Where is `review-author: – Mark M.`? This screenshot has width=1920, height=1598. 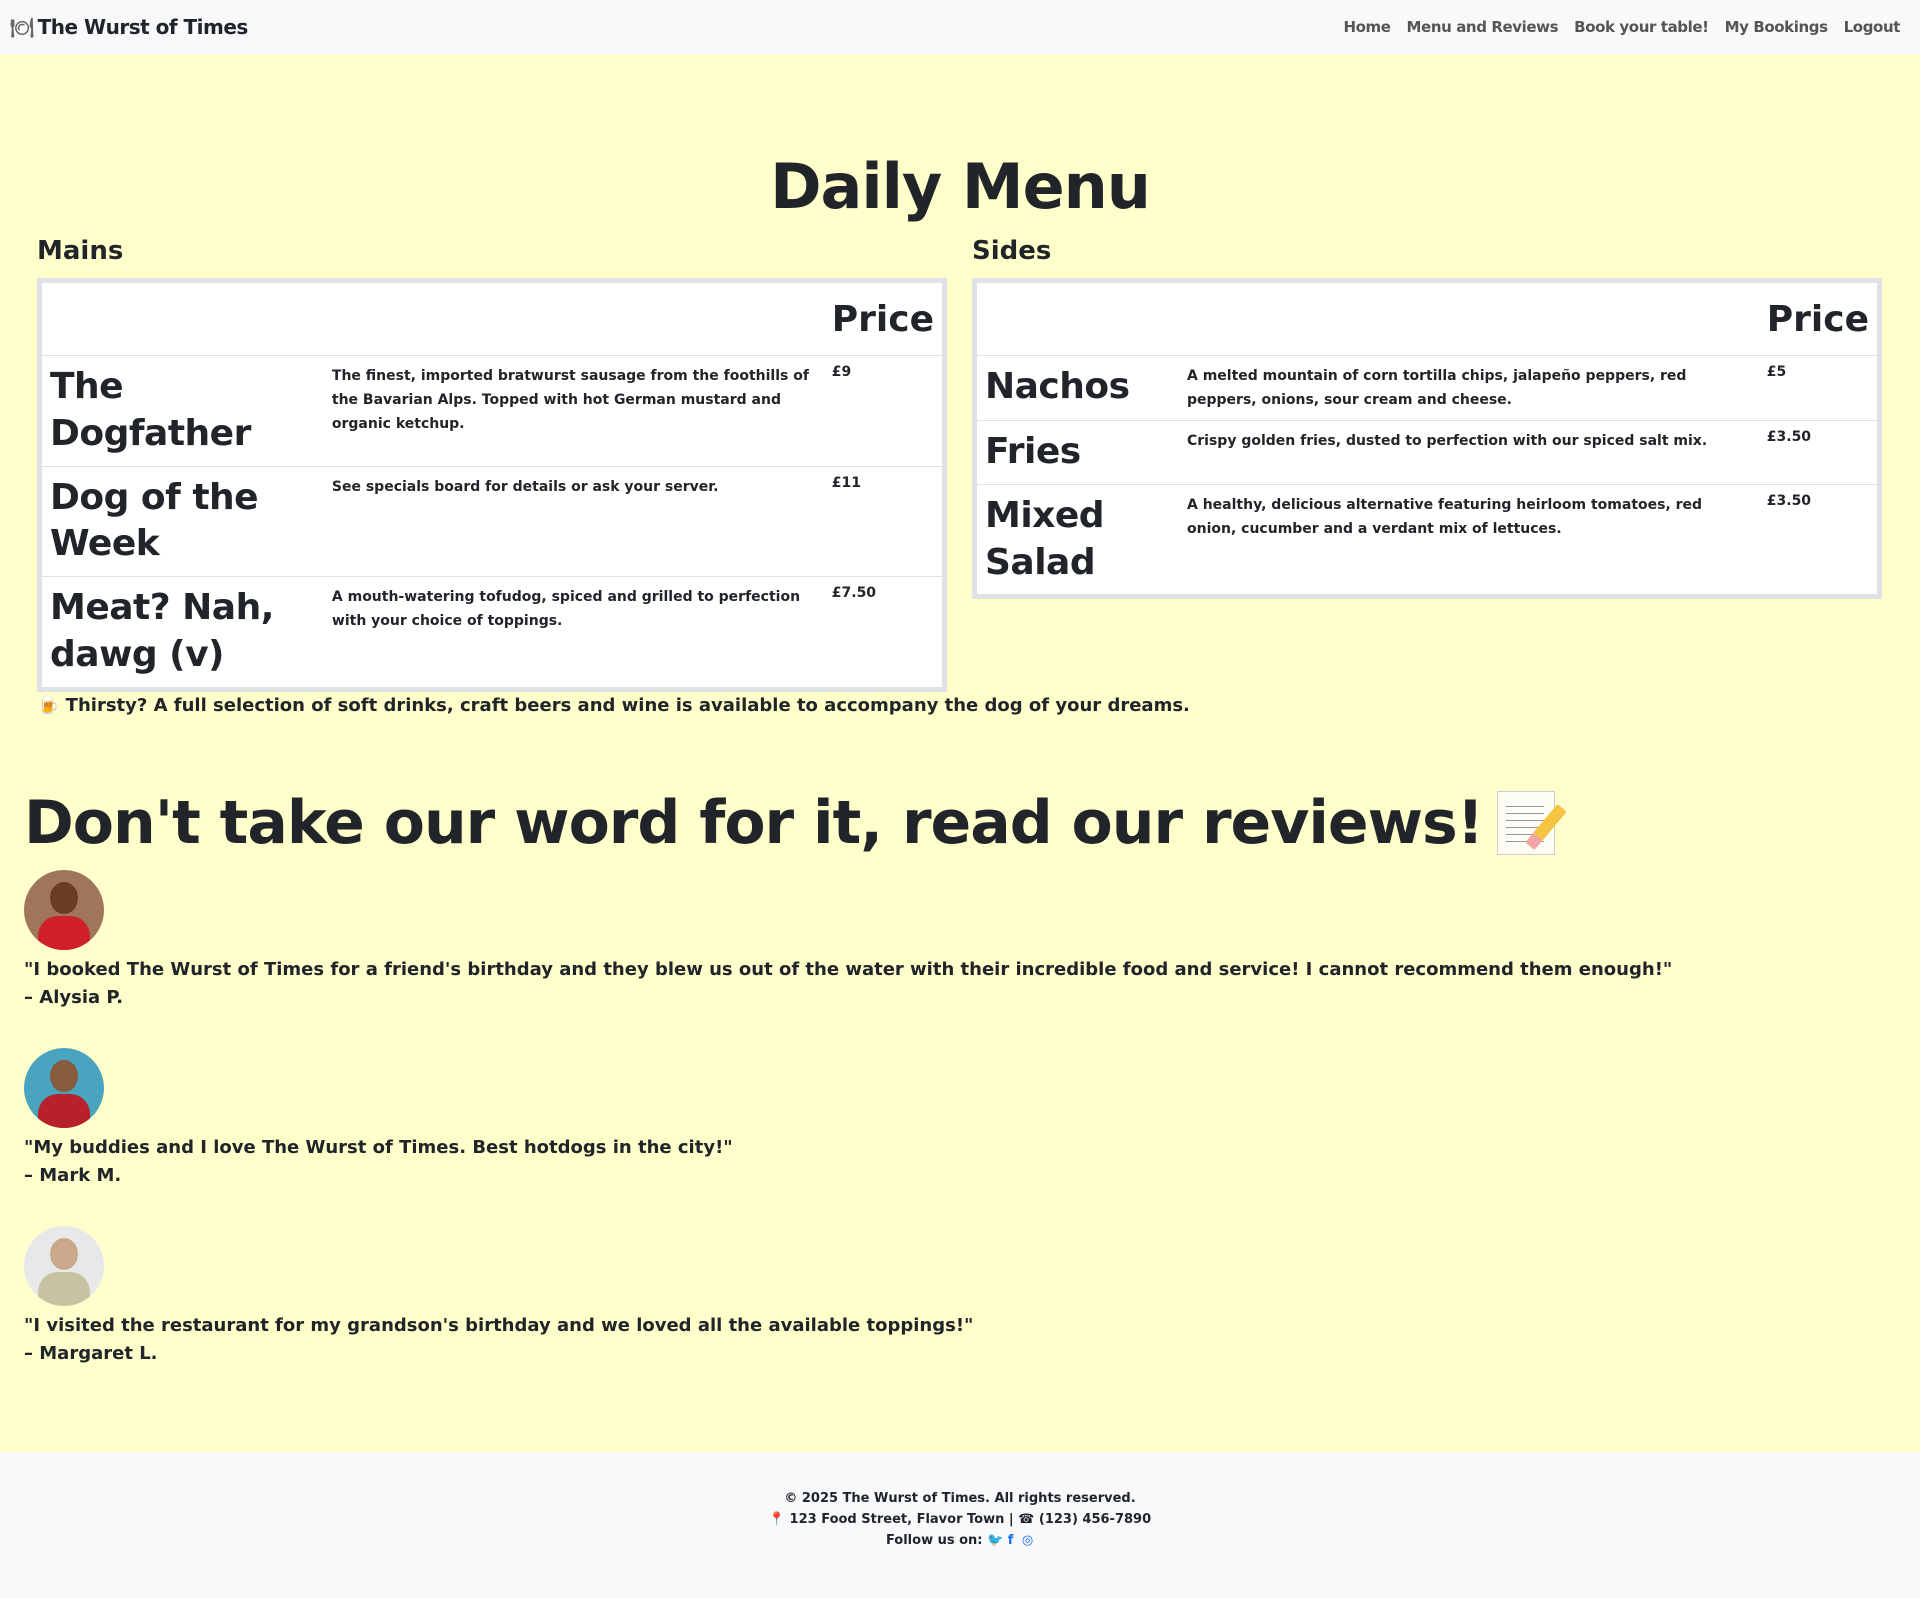 review-author: – Mark M. is located at coordinates (73, 1175).